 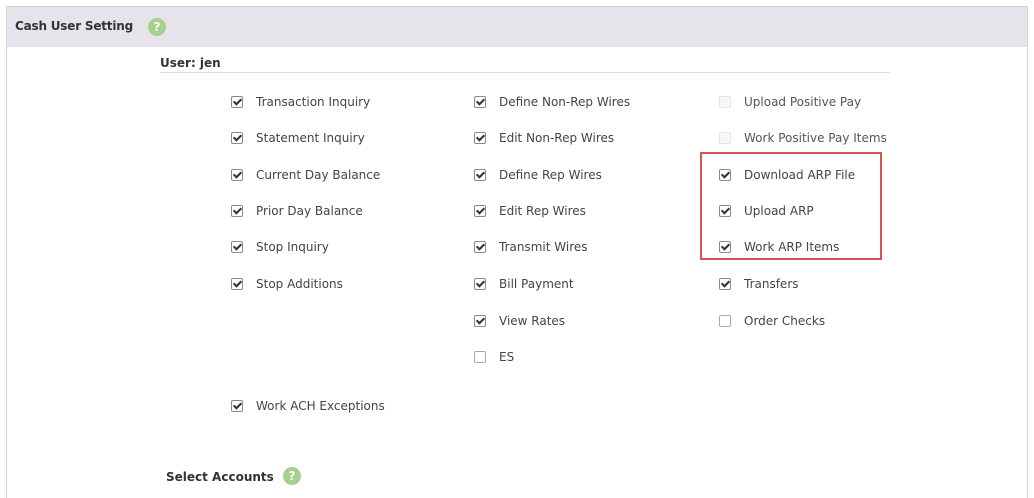 I want to click on perm-label: View Rates, so click(x=532, y=321).